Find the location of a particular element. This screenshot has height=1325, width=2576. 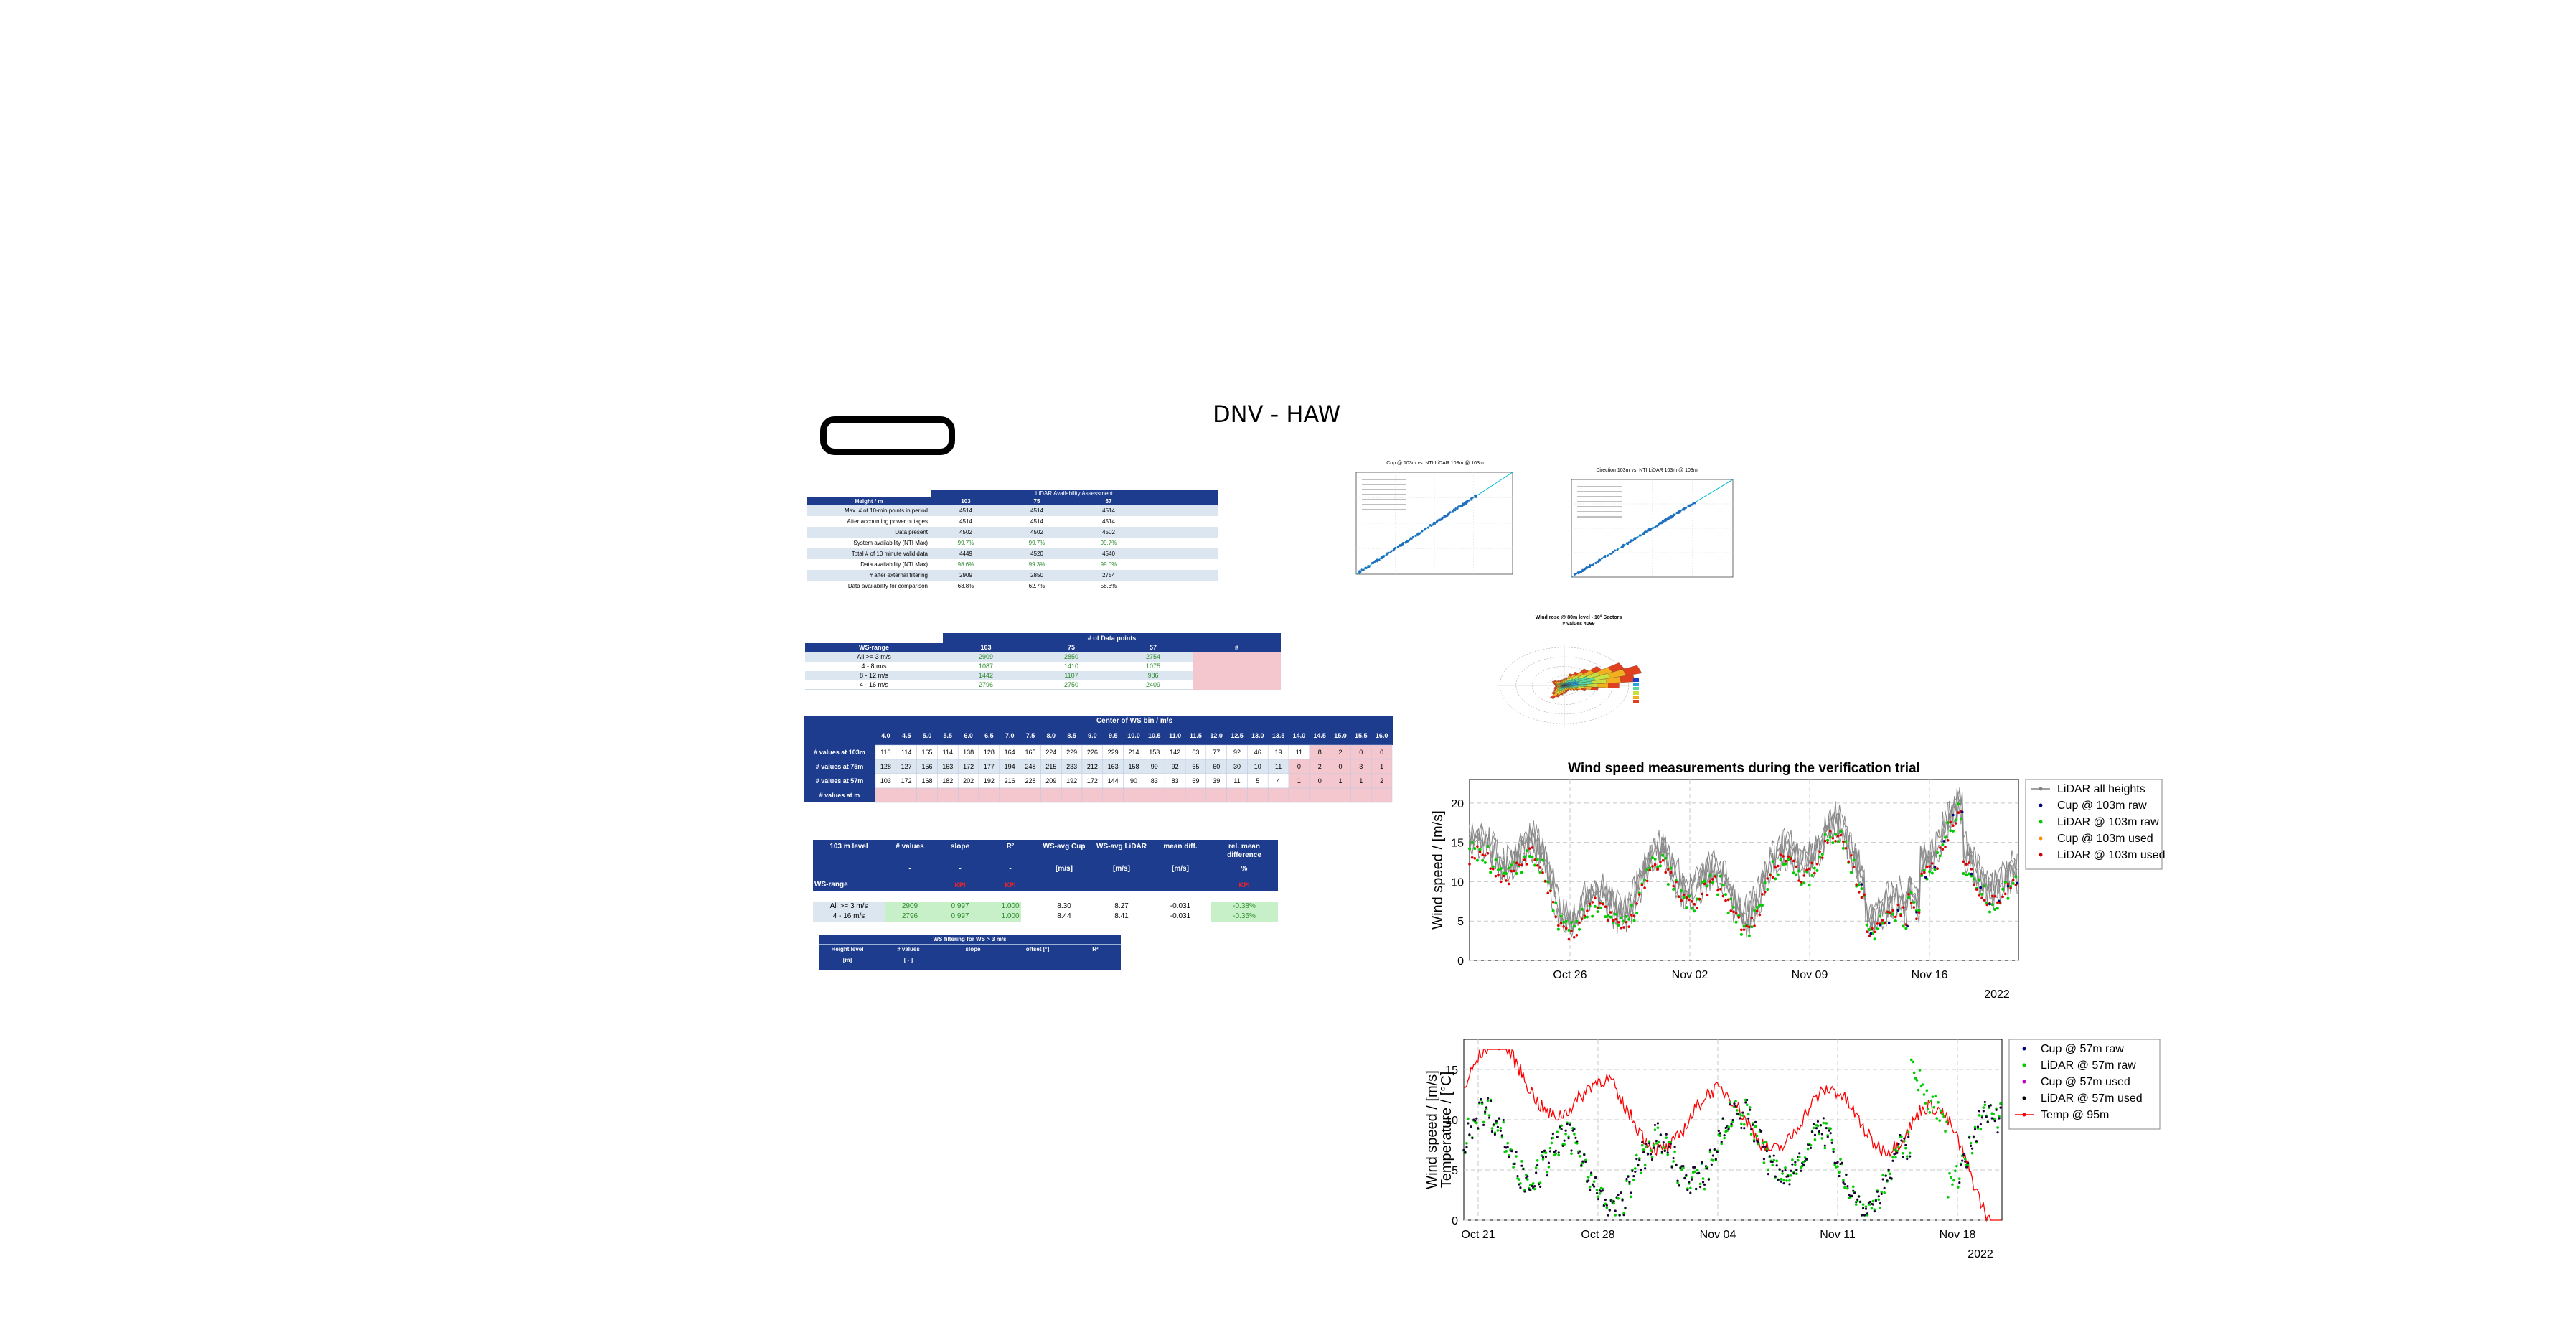

bin-cell: 110 is located at coordinates (885, 753).